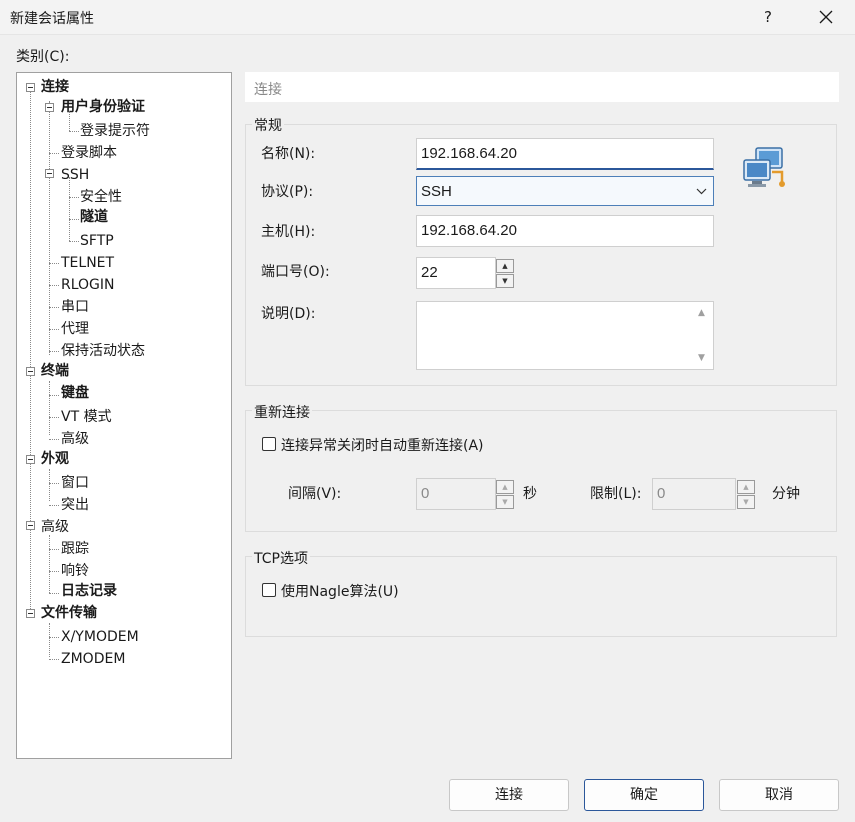 This screenshot has width=855, height=822. I want to click on page-title: 连接, so click(268, 90).